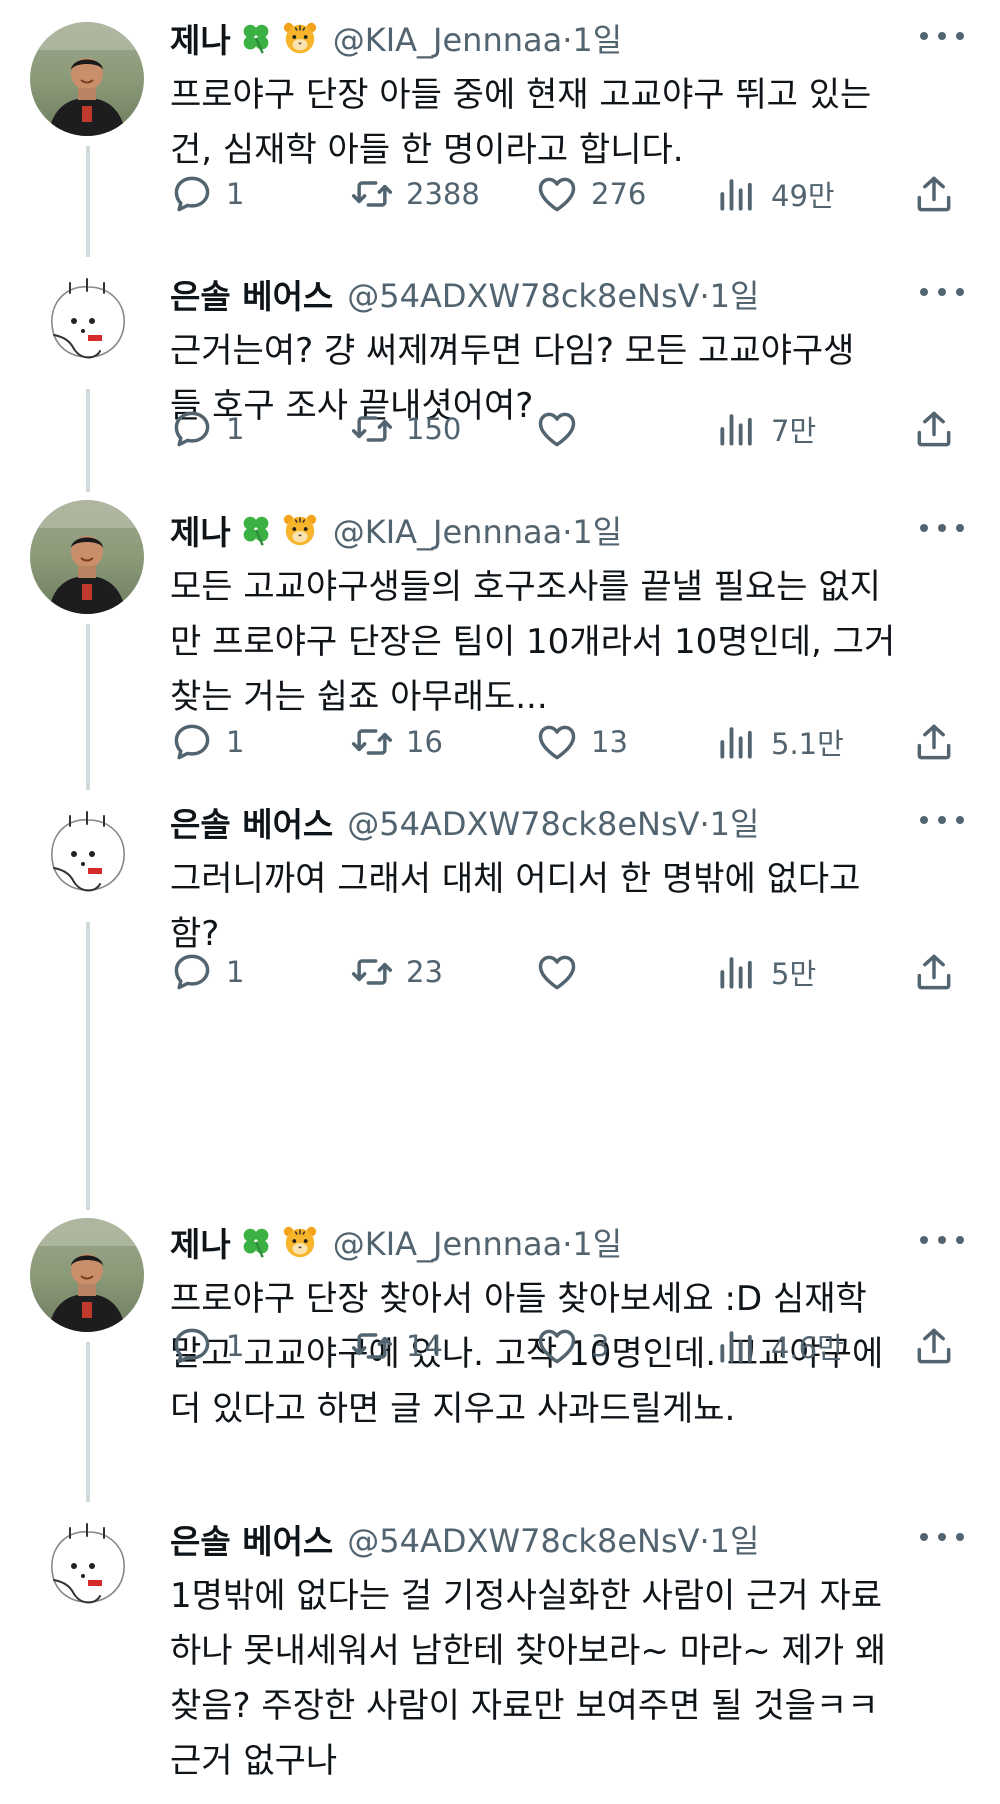 The height and width of the screenshot is (1804, 1000). What do you see at coordinates (424, 1346) in the screenshot?
I see `retweet-count: 14` at bounding box center [424, 1346].